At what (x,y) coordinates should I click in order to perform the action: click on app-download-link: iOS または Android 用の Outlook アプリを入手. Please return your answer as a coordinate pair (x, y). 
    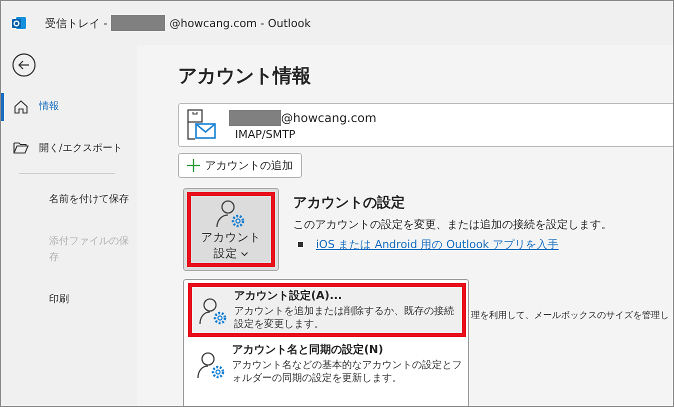
    Looking at the image, I should click on (437, 244).